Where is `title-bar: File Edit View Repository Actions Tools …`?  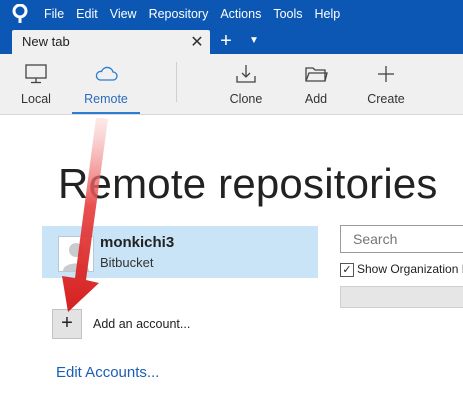
title-bar: File Edit View Repository Actions Tools … is located at coordinates (231, 14).